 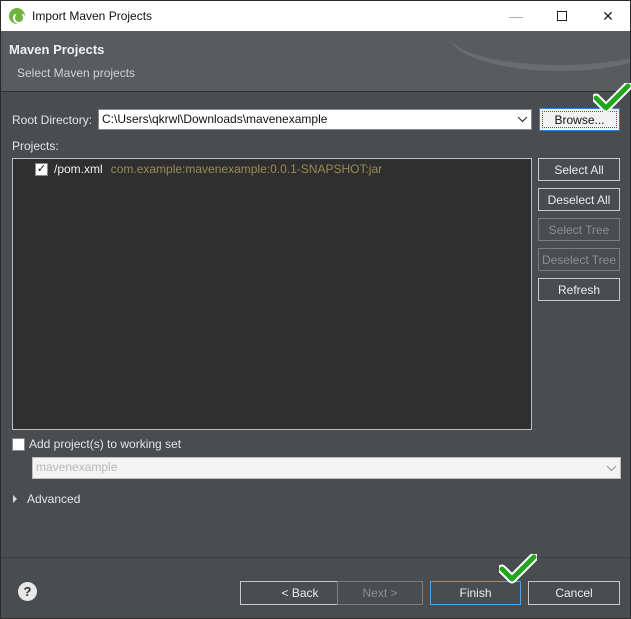 I want to click on spring-leaf-icon, so click(x=17, y=16).